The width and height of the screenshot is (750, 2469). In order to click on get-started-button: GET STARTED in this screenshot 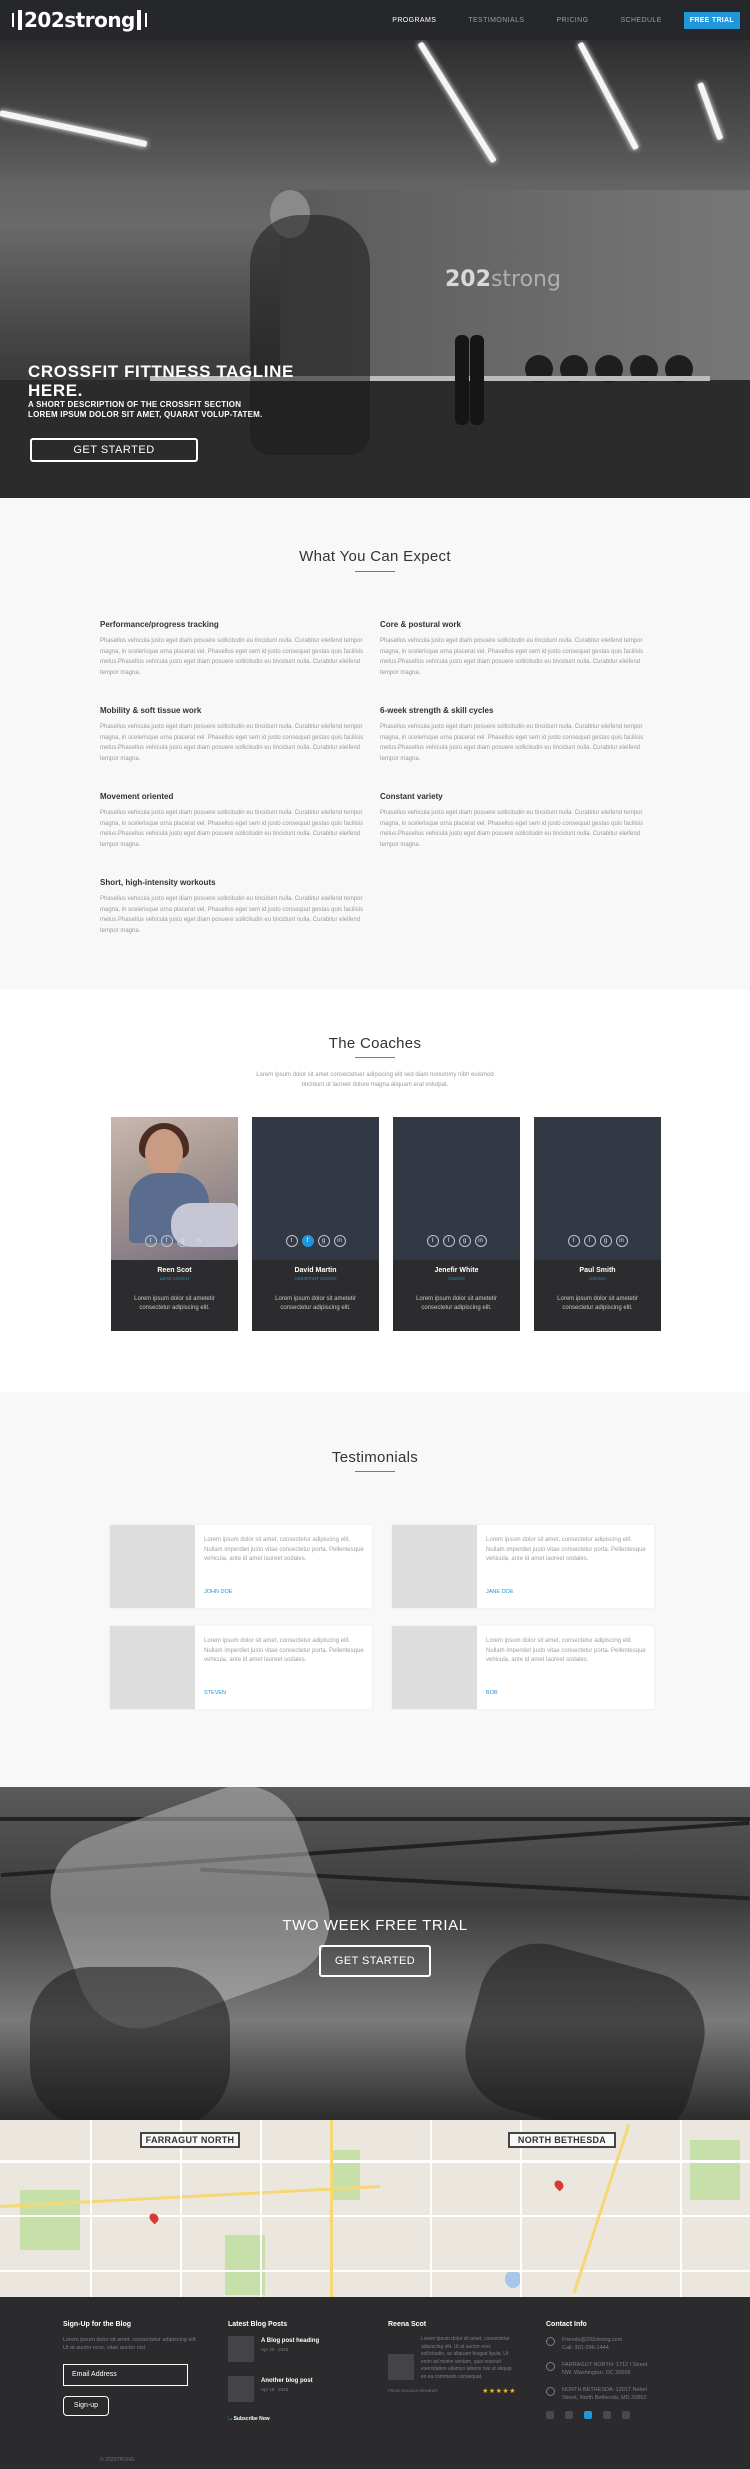, I will do `click(114, 450)`.